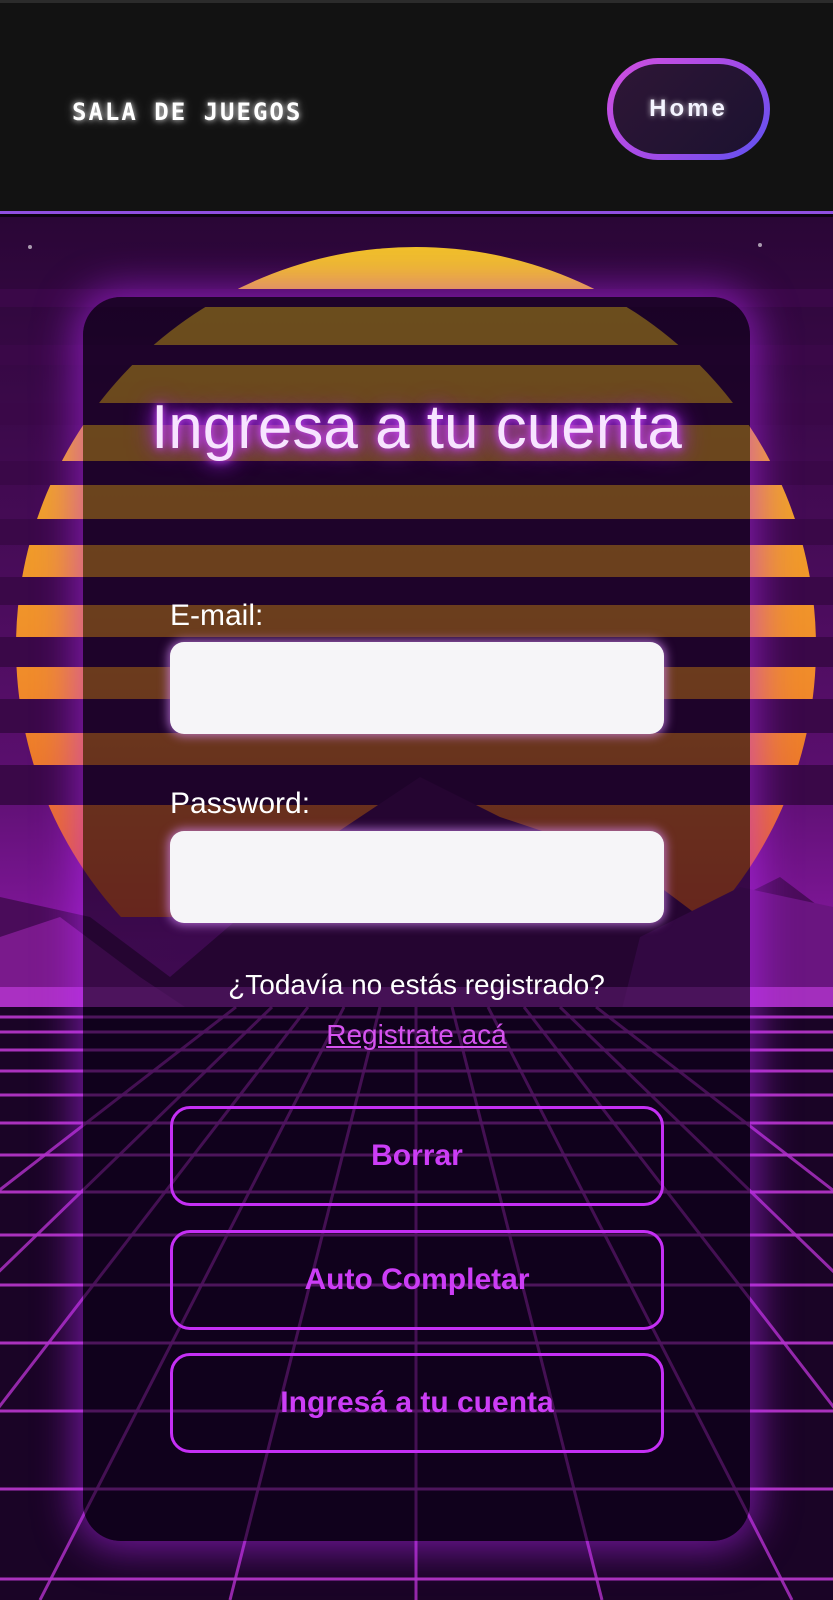 The height and width of the screenshot is (1600, 833). I want to click on submit-login-button: Ingresá a tu cuenta, so click(417, 1403).